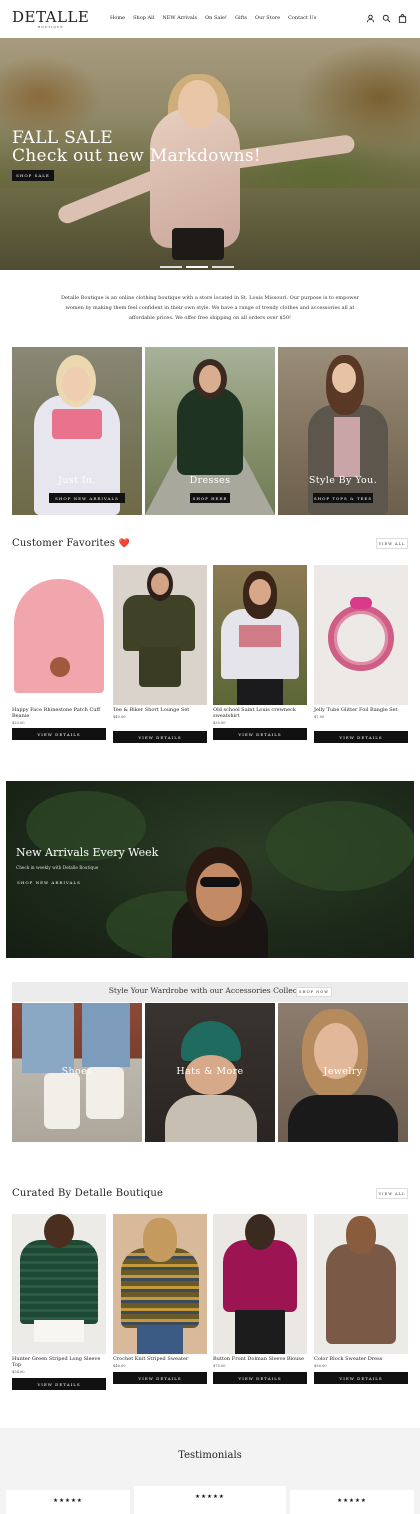 The width and height of the screenshot is (420, 1514). Describe the element at coordinates (361, 1359) in the screenshot. I see `product-name: Color Block Sweater Dress` at that location.